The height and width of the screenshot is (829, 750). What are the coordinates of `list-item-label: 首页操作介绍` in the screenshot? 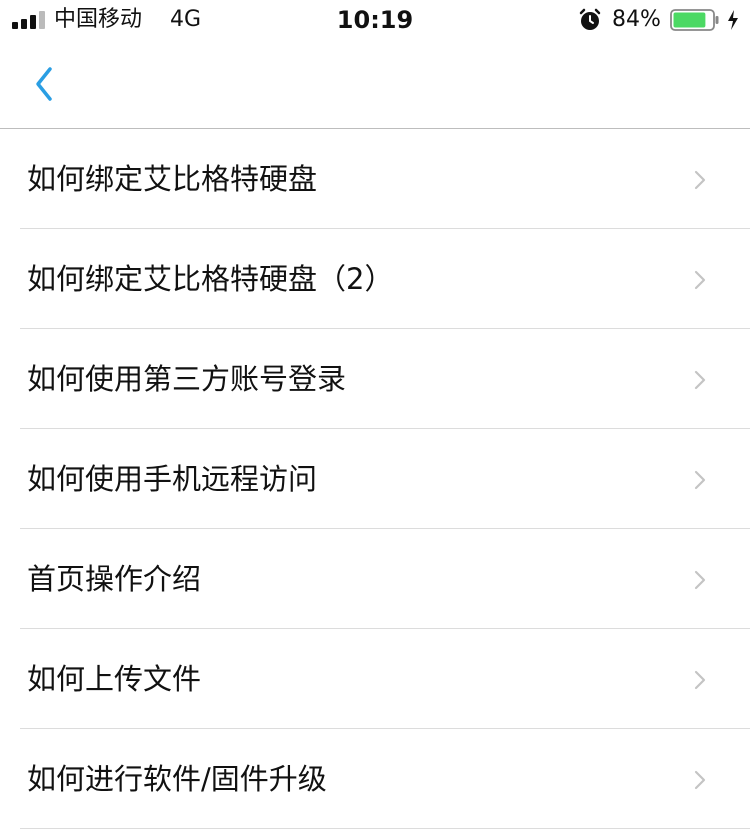 It's located at (114, 579).